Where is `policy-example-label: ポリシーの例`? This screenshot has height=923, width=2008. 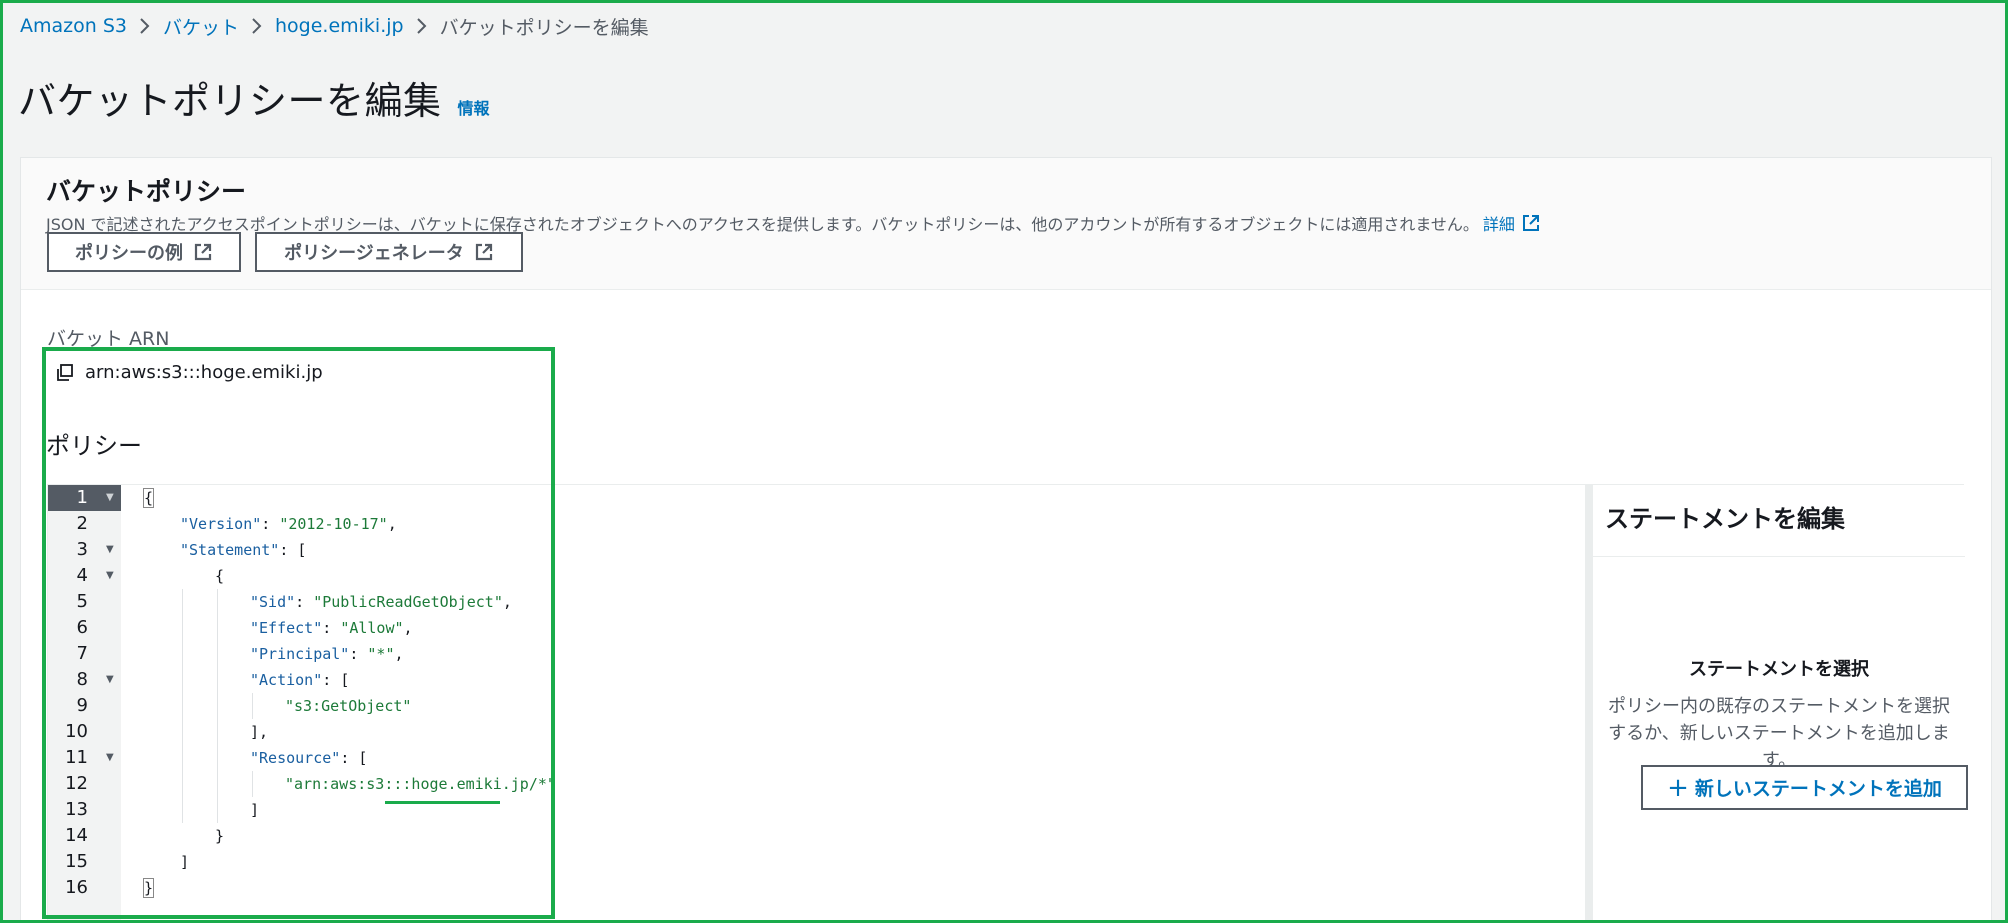 policy-example-label: ポリシーの例 is located at coordinates (129, 253).